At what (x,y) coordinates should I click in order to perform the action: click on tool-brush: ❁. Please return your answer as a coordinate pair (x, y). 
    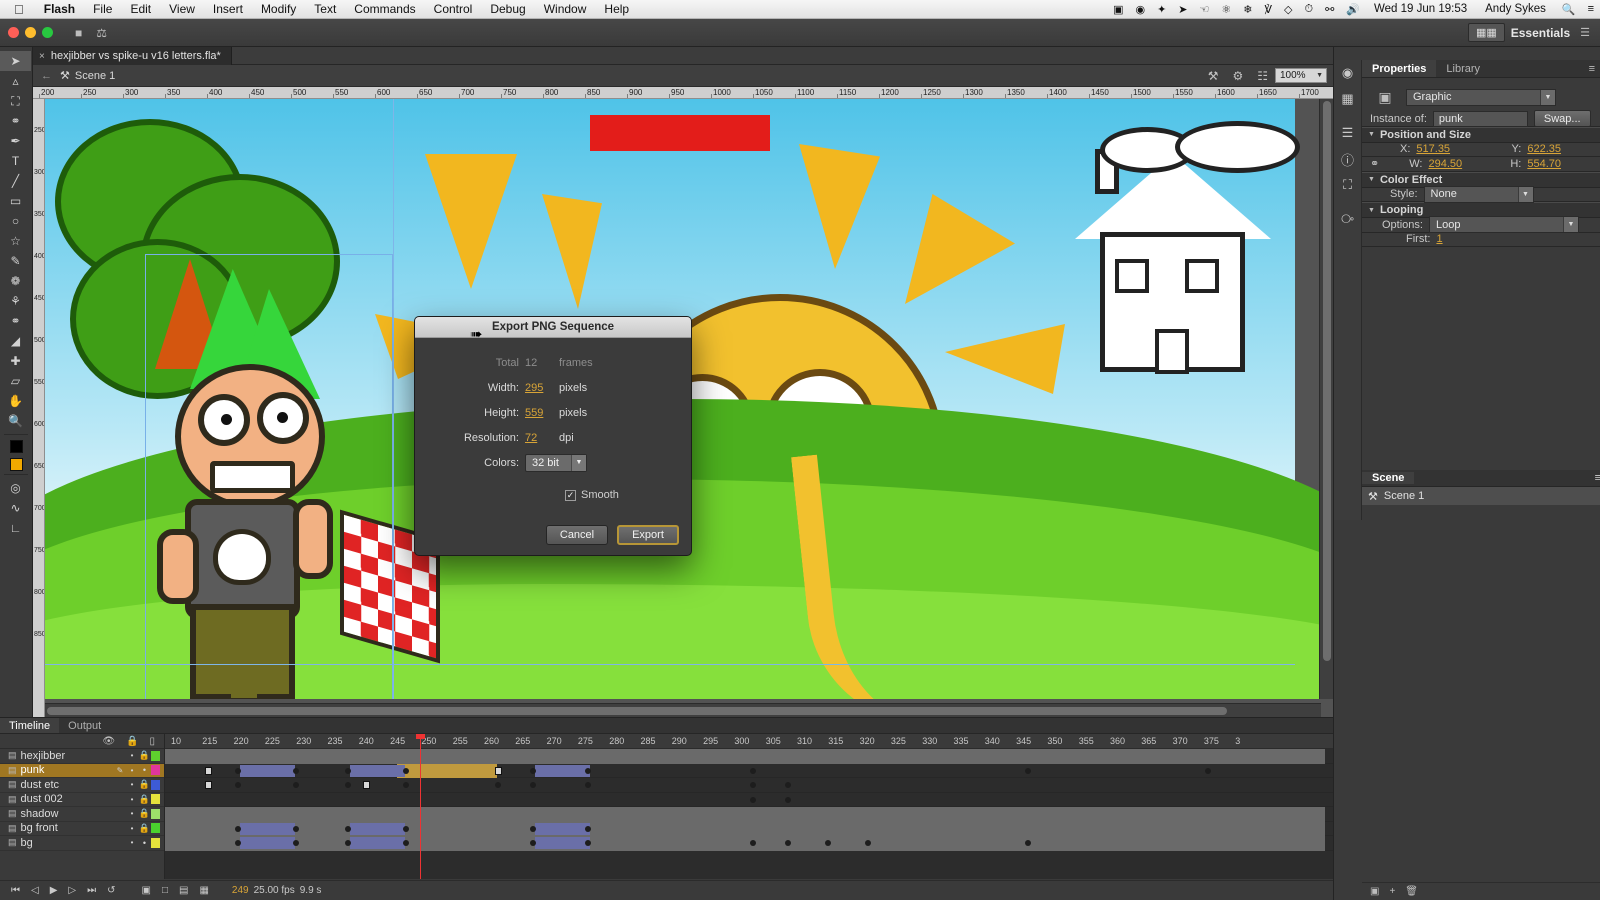
    Looking at the image, I should click on (15, 281).